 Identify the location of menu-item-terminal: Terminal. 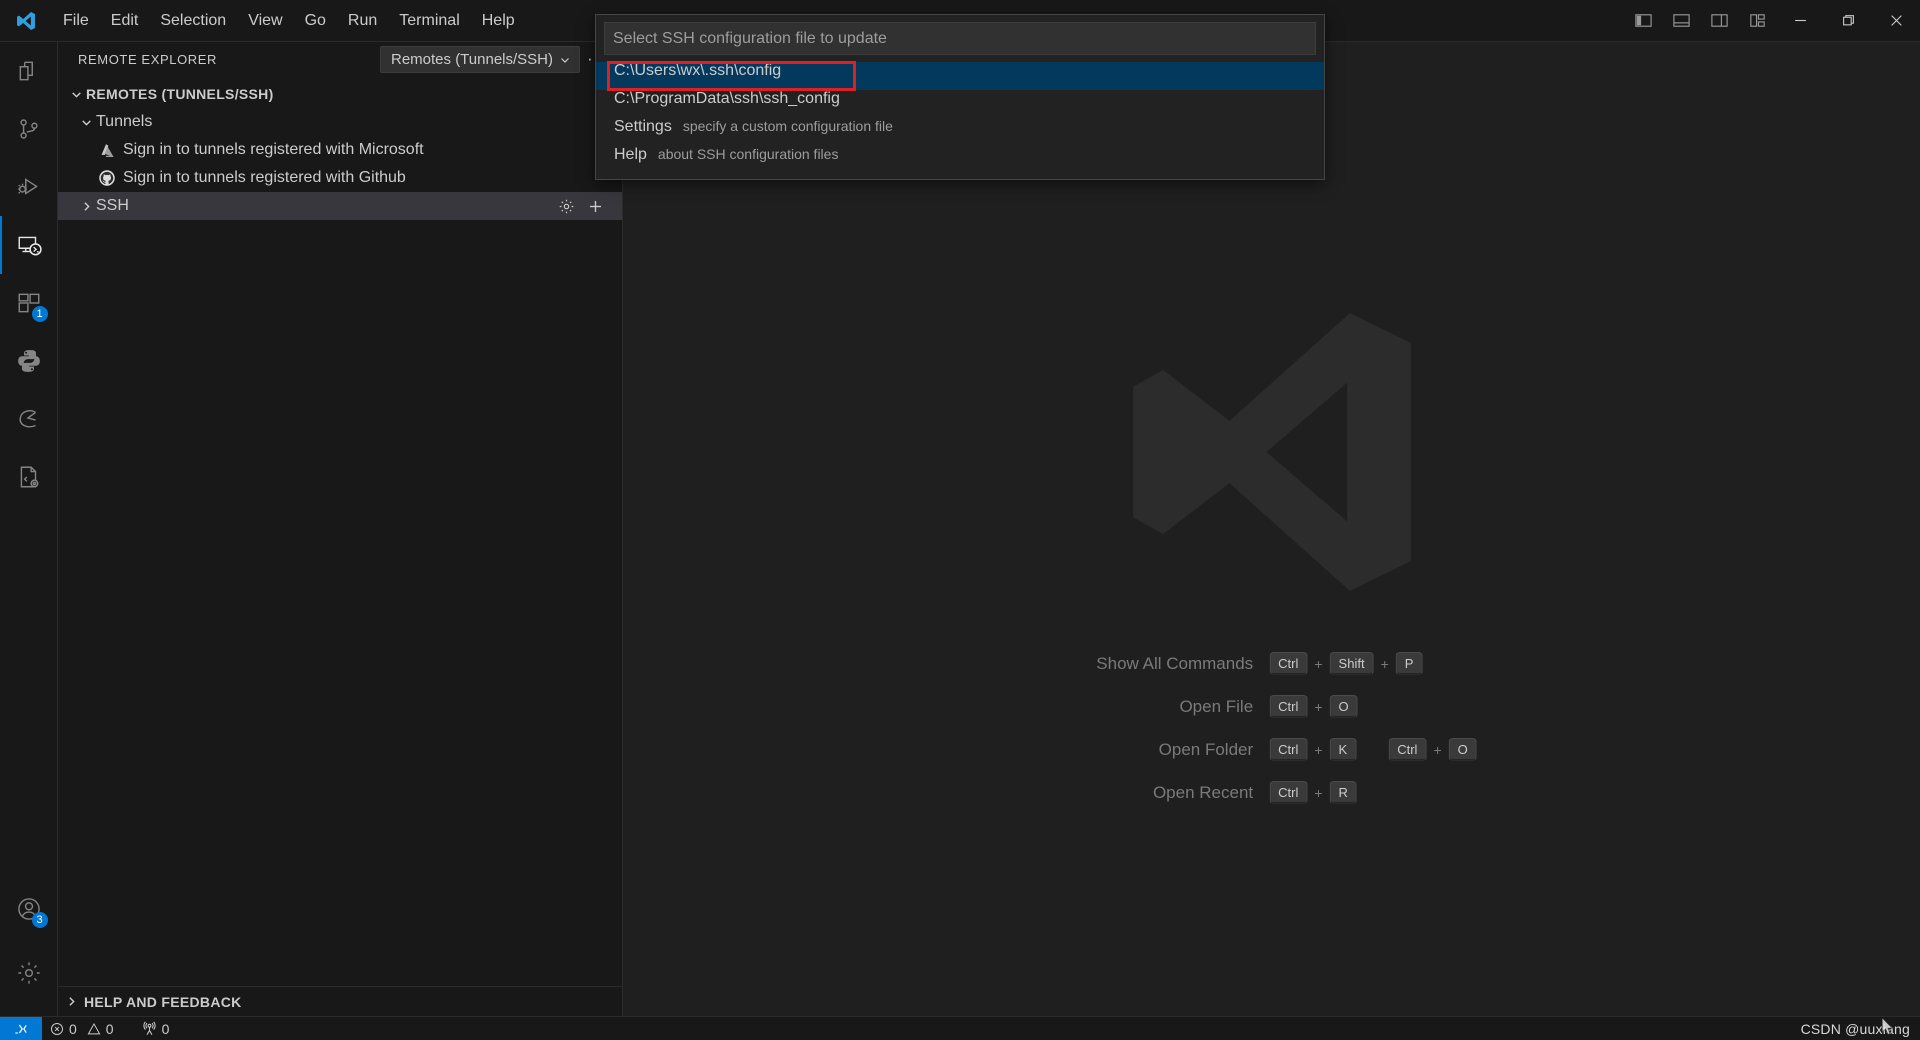
(429, 21).